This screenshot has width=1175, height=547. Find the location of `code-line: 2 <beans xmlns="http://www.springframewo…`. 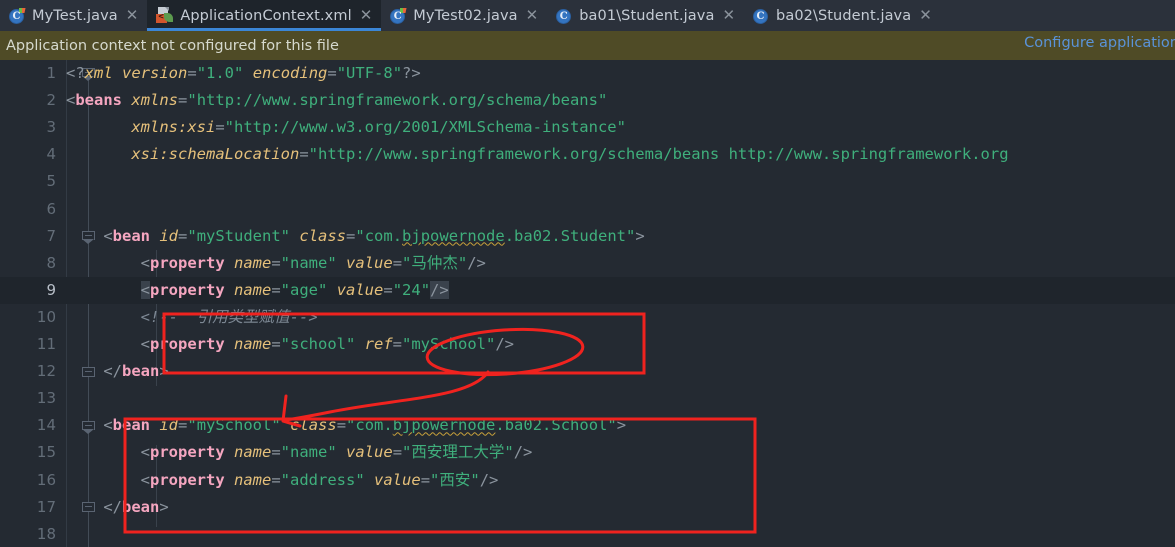

code-line: 2 <beans xmlns="http://www.springframewo… is located at coordinates (587, 100).